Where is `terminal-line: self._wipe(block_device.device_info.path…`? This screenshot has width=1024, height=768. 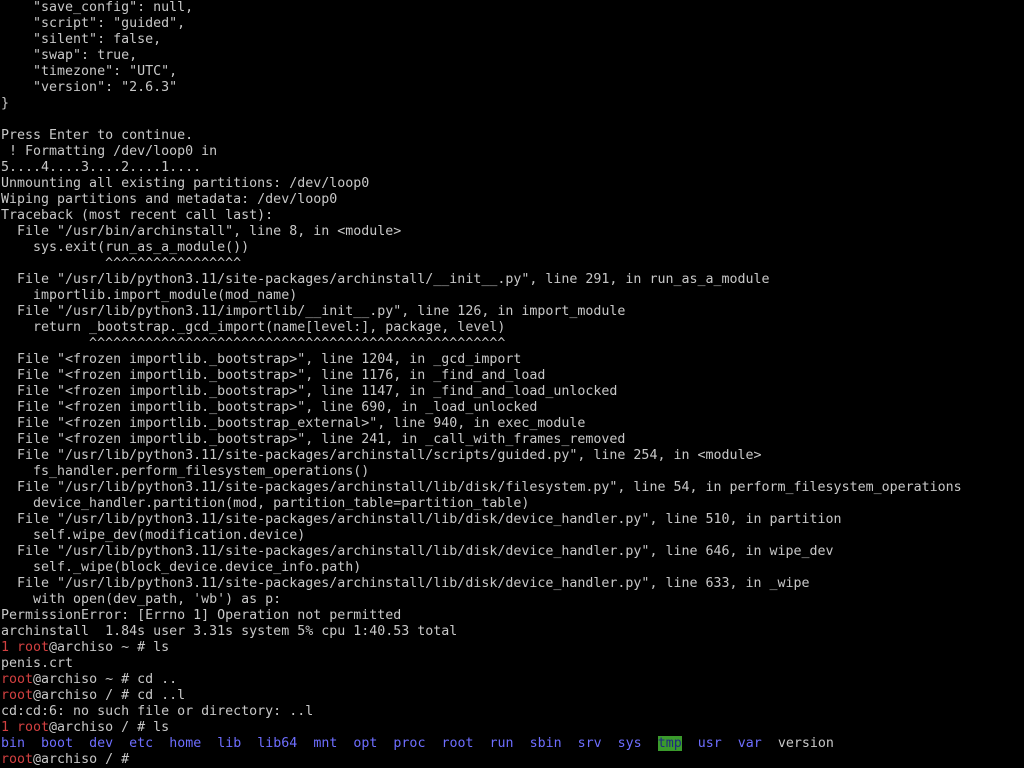 terminal-line: self._wipe(block_device.device_info.path… is located at coordinates (181, 567).